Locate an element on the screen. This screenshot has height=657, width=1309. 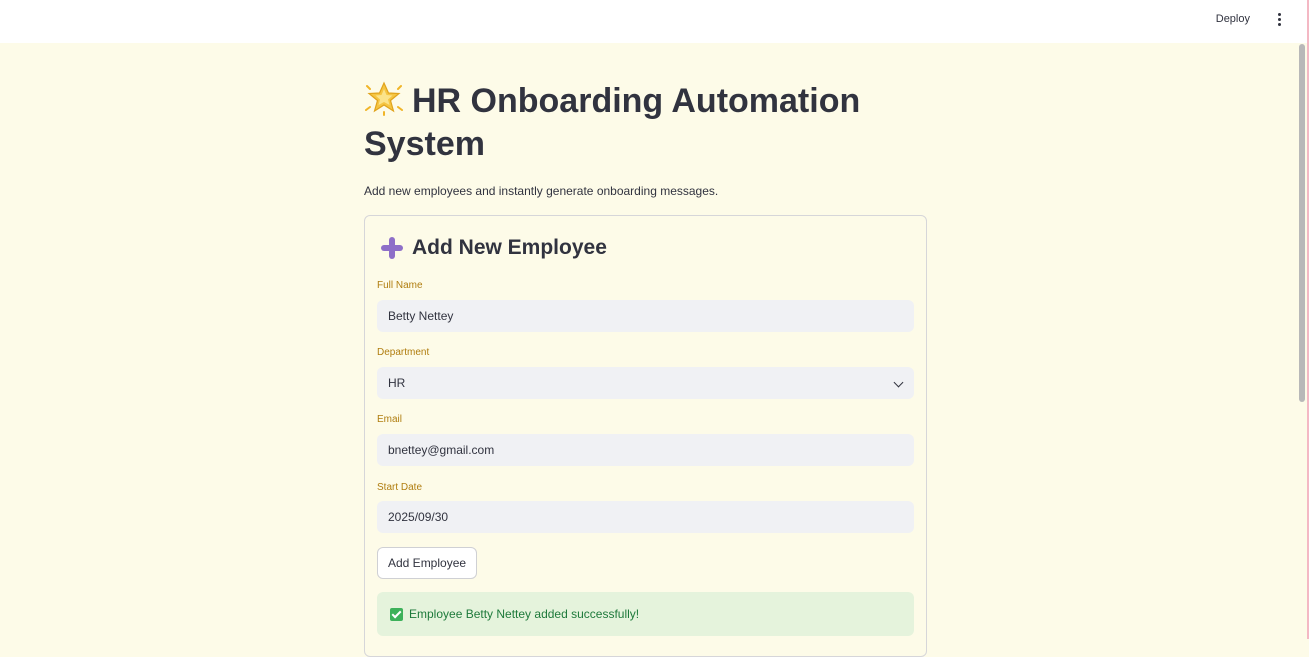
page-title-text: HR Onboarding Automation System is located at coordinates (612, 122).